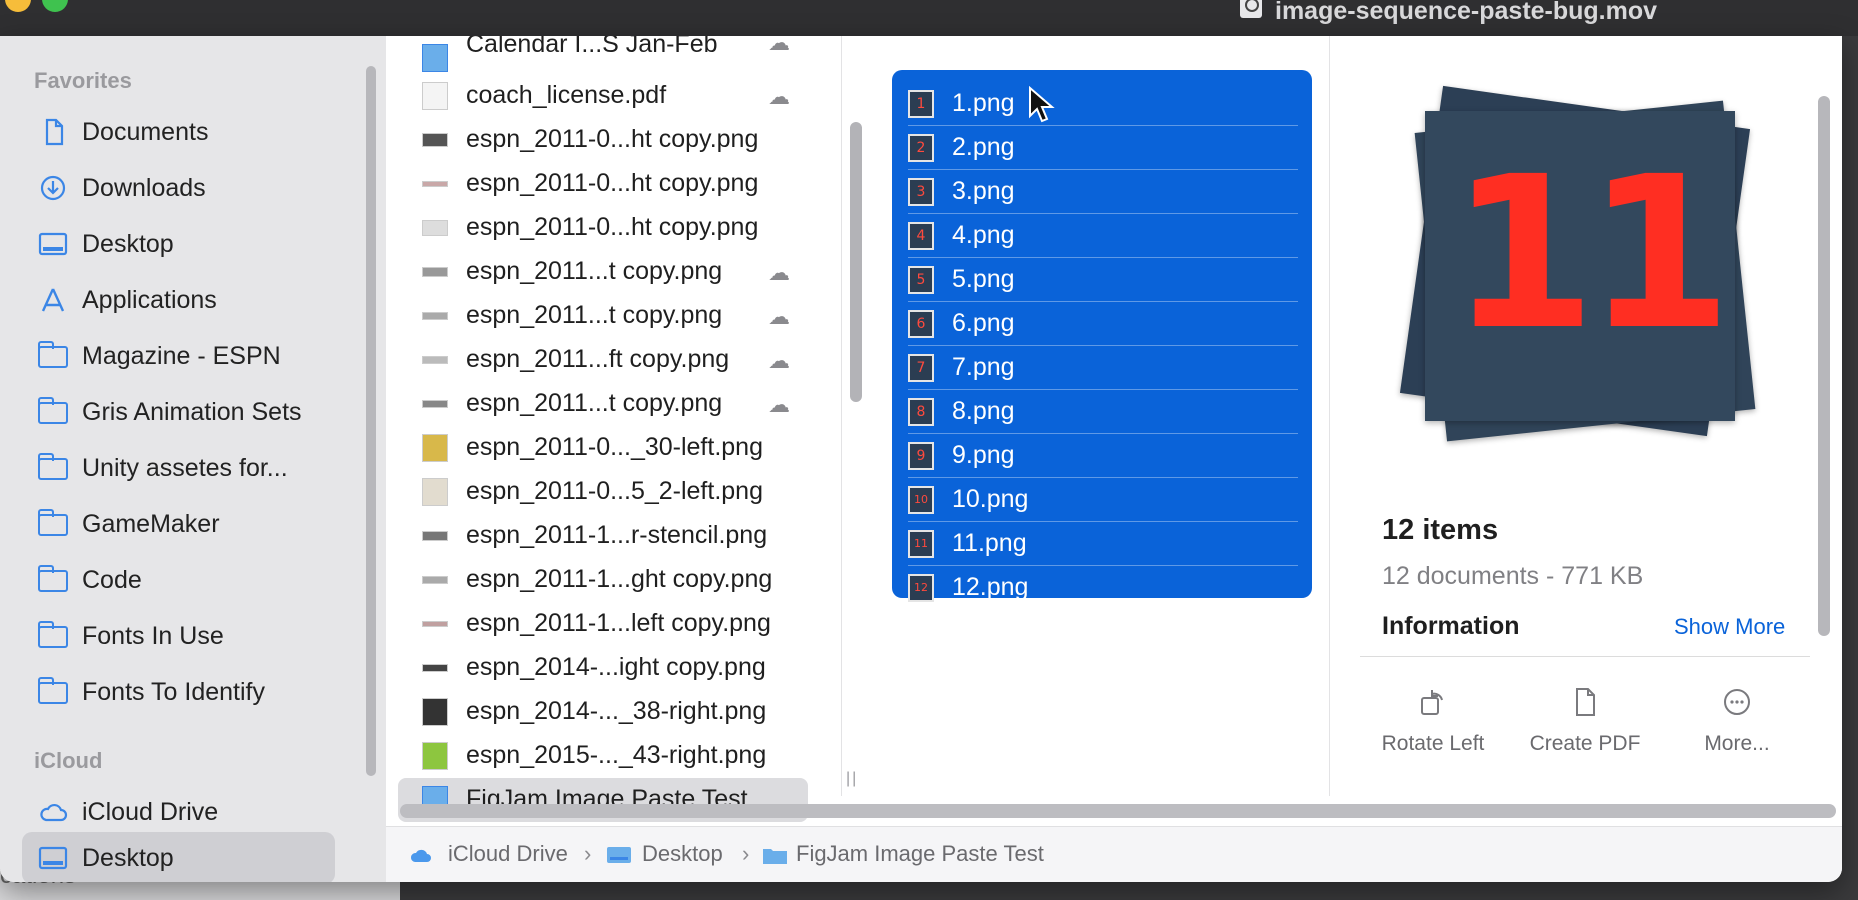 The image size is (1858, 900). I want to click on list-item: 6 6.png, so click(1103, 324).